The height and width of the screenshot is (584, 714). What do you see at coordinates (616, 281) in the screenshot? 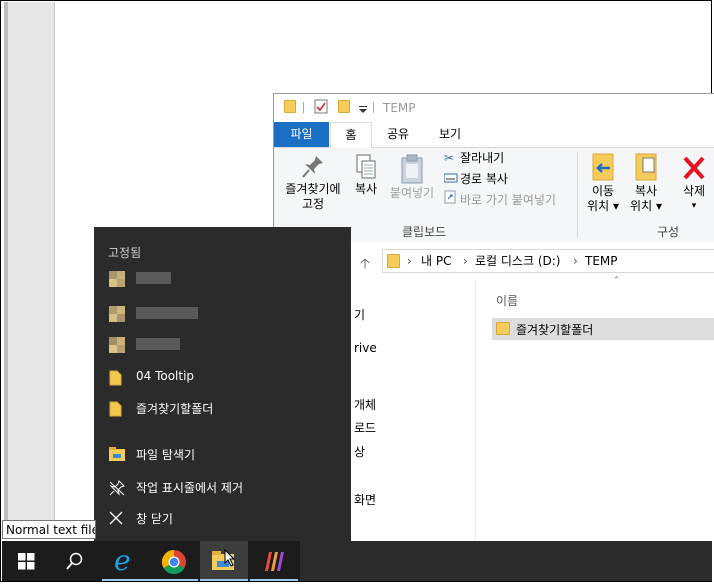
I see `sort-chevron-icon: ˄` at bounding box center [616, 281].